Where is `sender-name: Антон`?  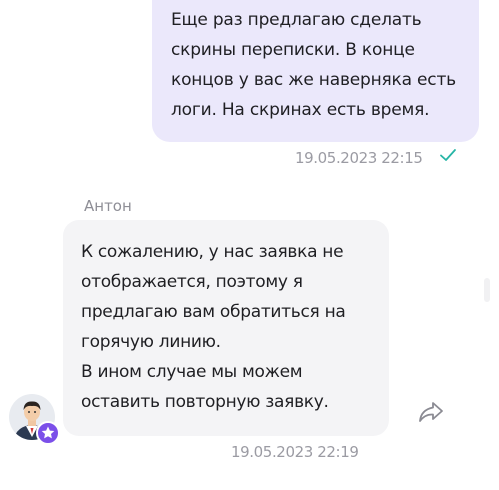 sender-name: Антон is located at coordinates (108, 206).